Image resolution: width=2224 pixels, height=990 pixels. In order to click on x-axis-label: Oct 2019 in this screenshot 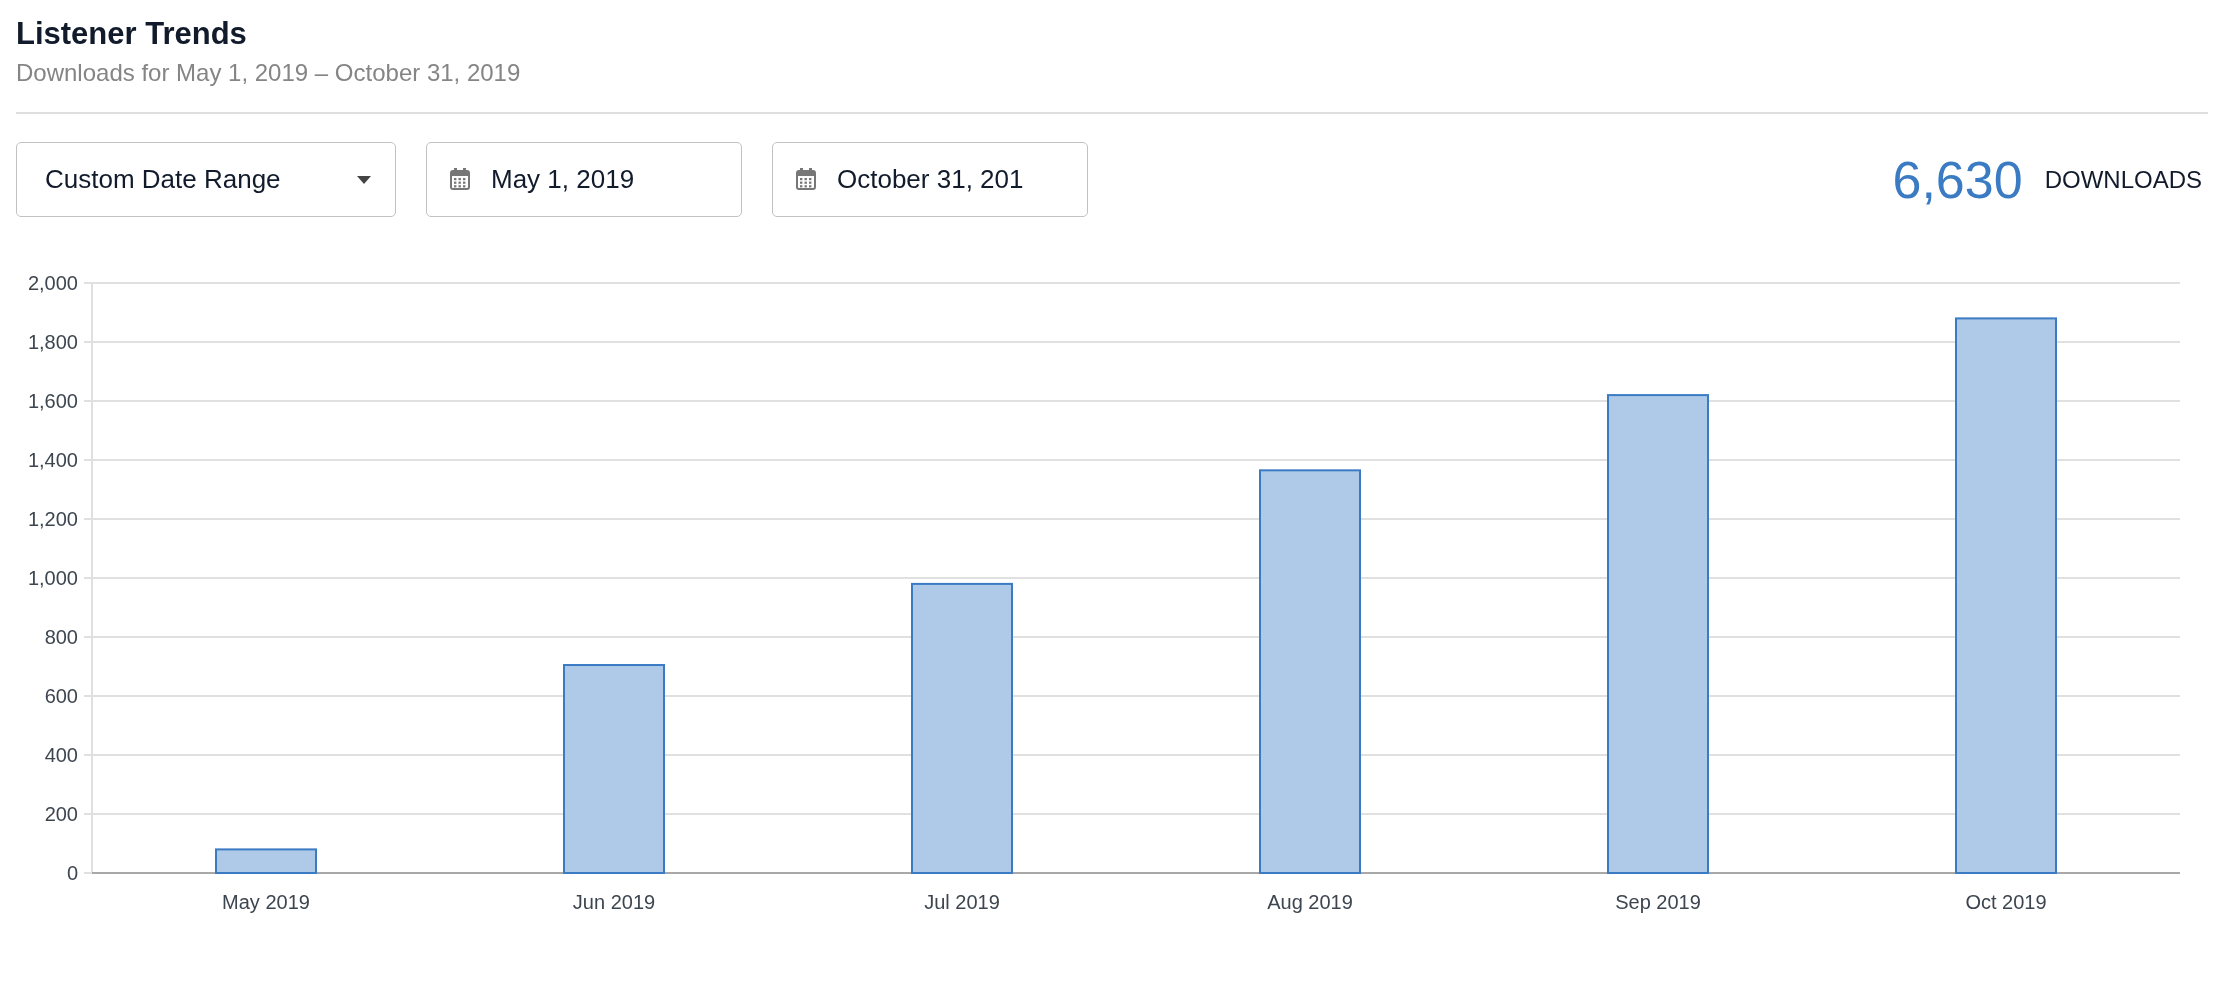, I will do `click(2006, 902)`.